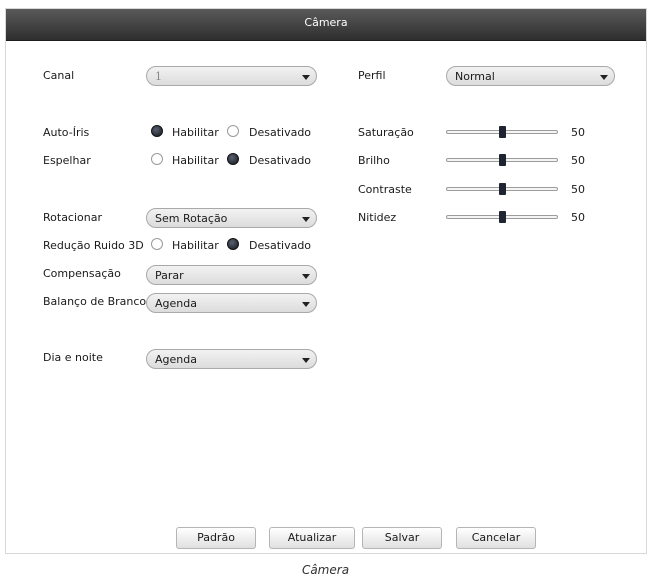  What do you see at coordinates (578, 217) in the screenshot?
I see `nitidez-value: 50` at bounding box center [578, 217].